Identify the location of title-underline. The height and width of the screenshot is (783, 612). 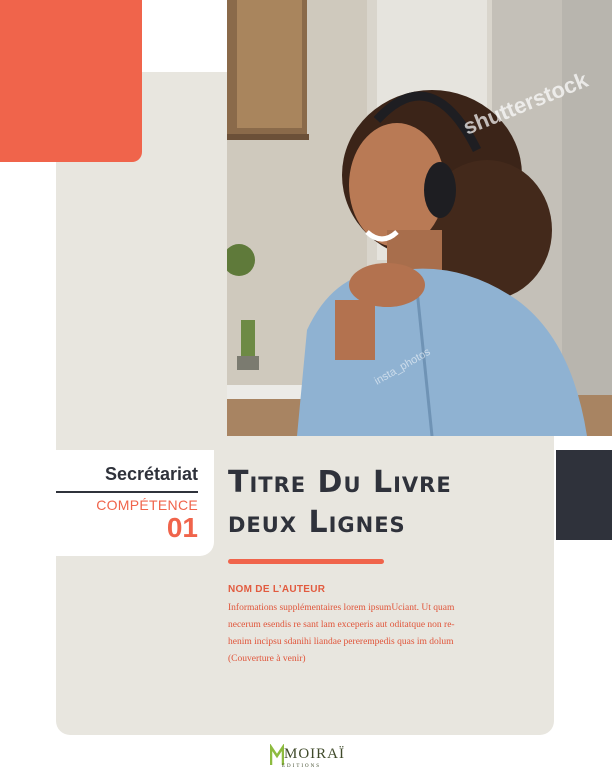
(306, 561).